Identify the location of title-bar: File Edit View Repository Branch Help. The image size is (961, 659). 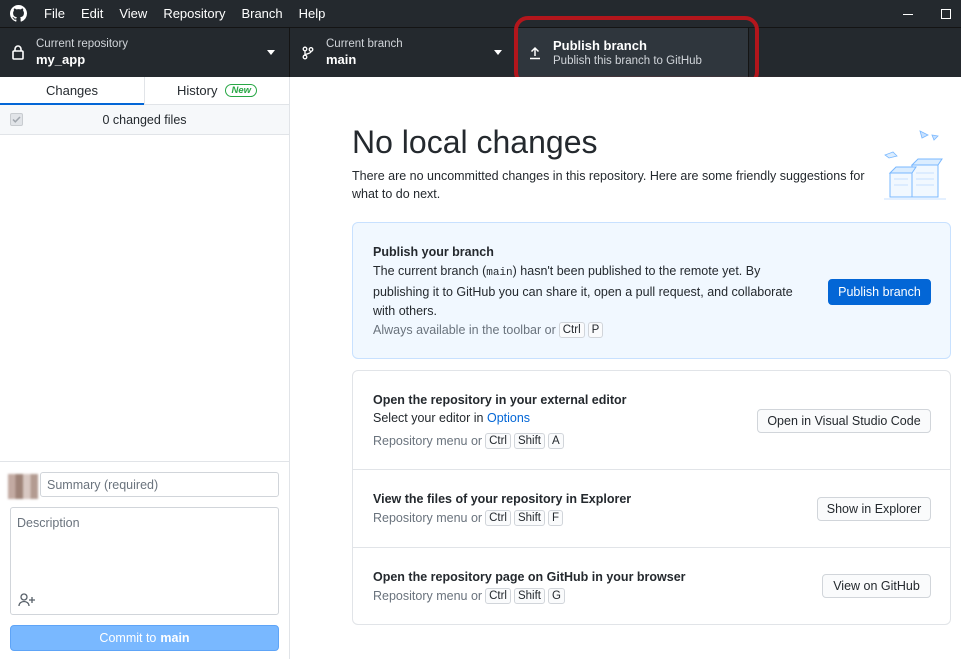
(480, 13).